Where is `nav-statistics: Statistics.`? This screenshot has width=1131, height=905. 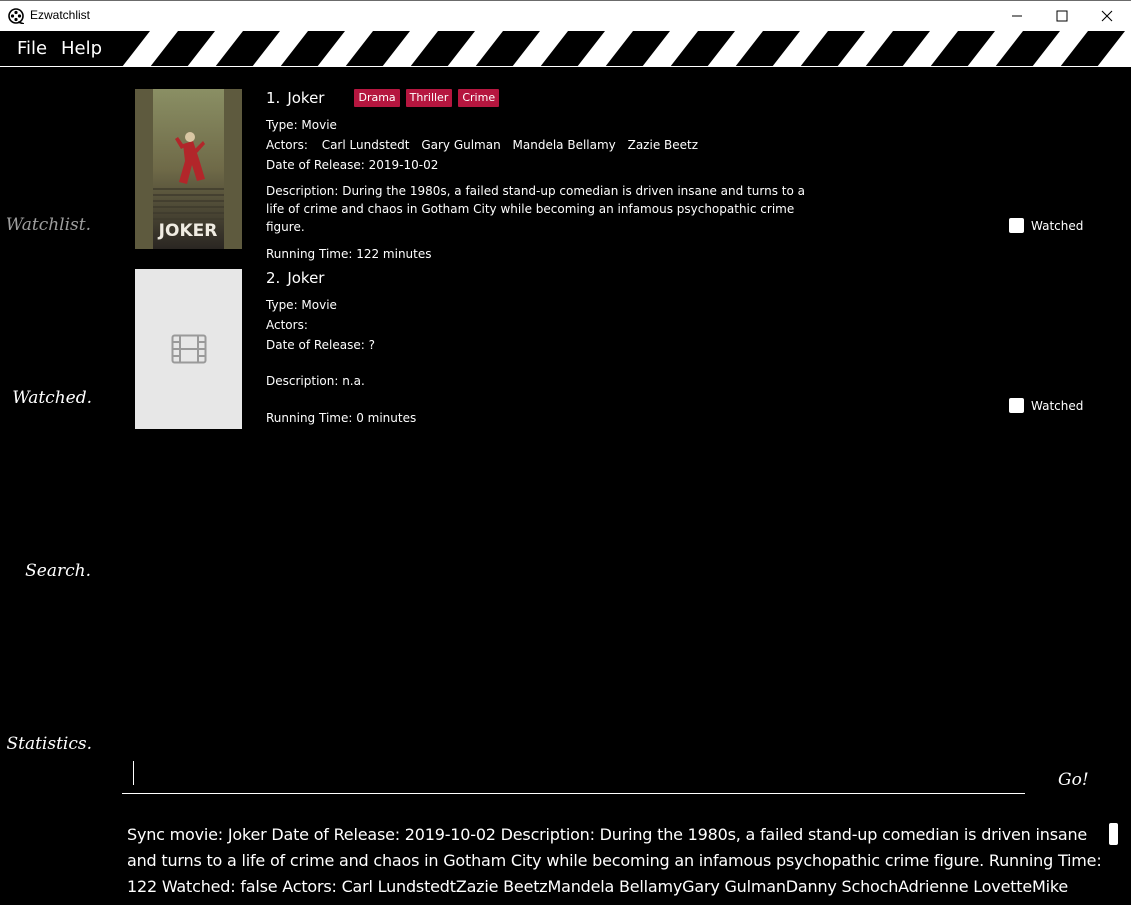 nav-statistics: Statistics. is located at coordinates (46, 744).